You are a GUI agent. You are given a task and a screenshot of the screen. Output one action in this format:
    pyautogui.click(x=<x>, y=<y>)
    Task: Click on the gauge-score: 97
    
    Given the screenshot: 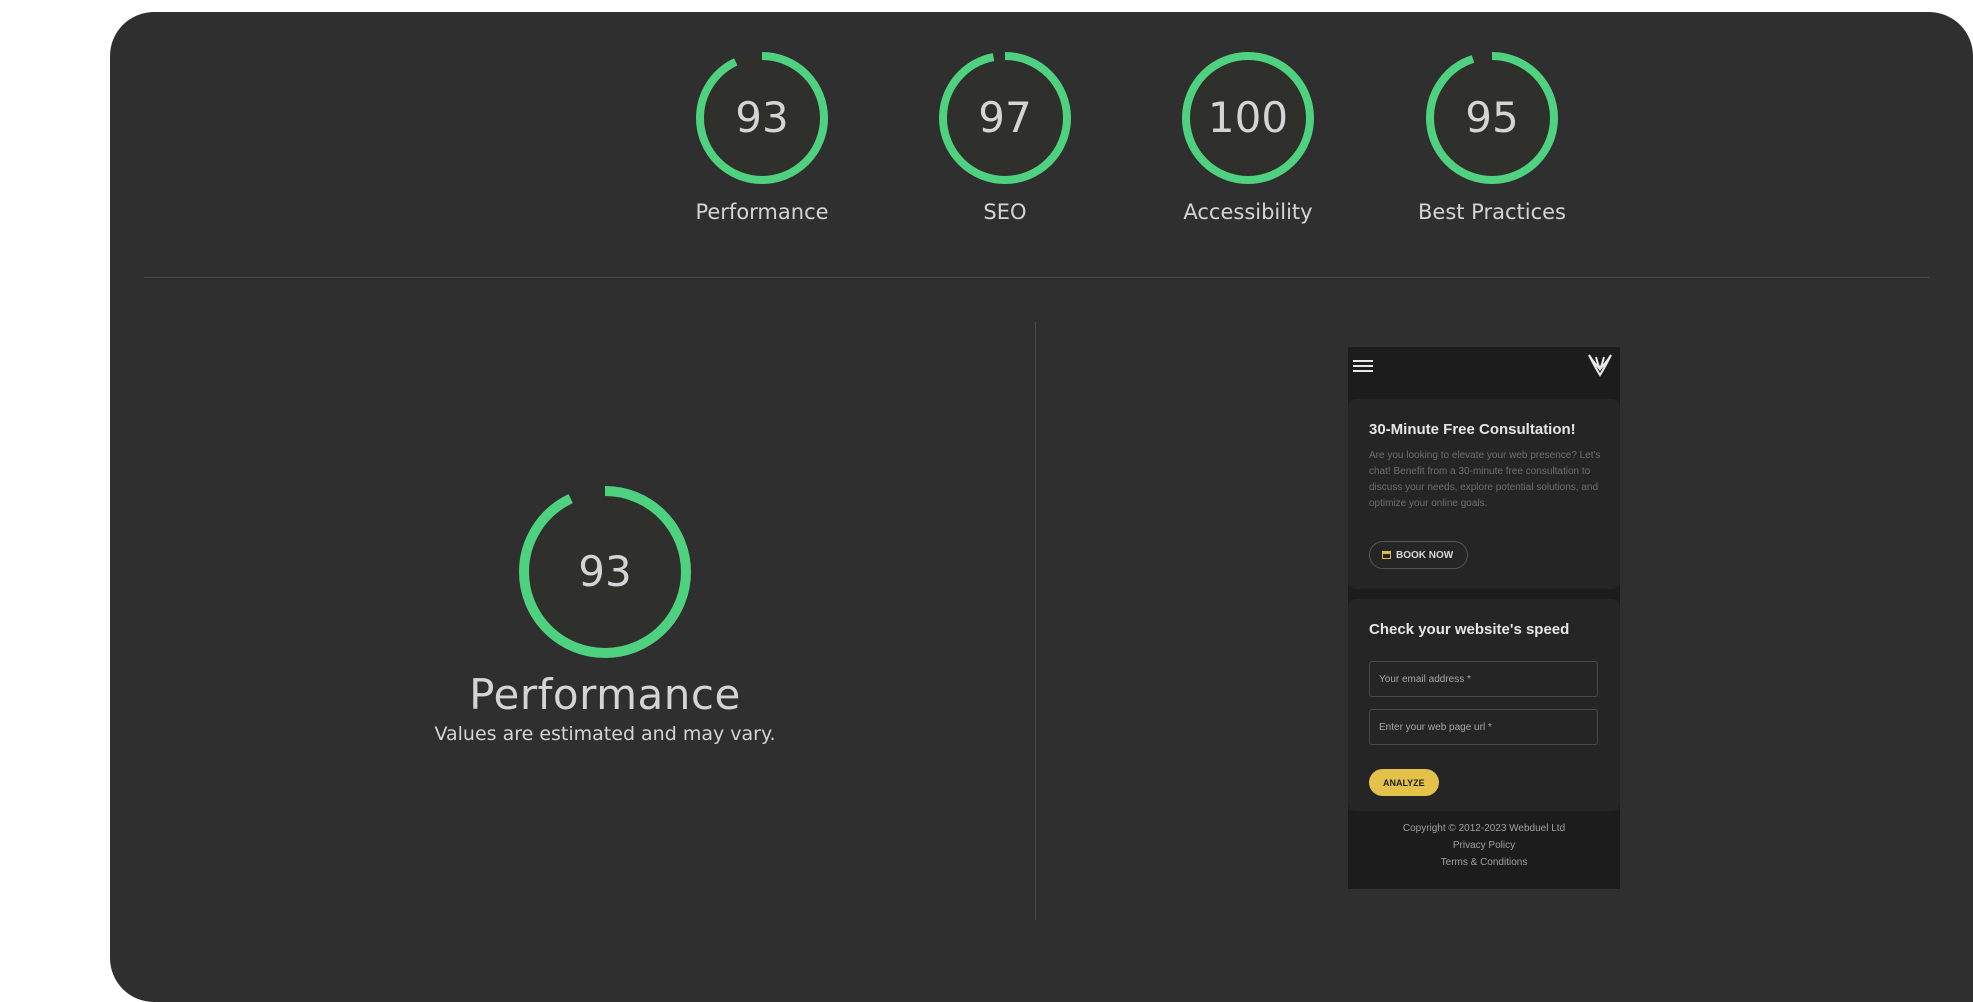 What is the action you would take?
    pyautogui.click(x=1004, y=117)
    